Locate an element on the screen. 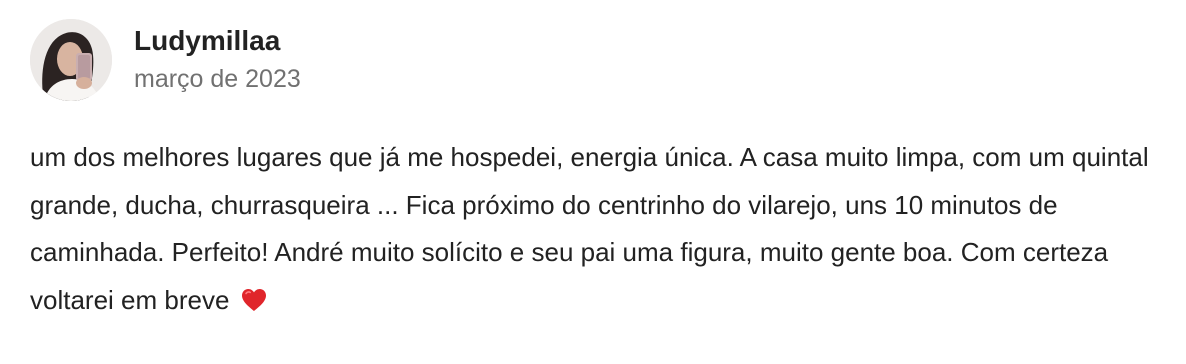  review-date: março de 2023 is located at coordinates (217, 79).